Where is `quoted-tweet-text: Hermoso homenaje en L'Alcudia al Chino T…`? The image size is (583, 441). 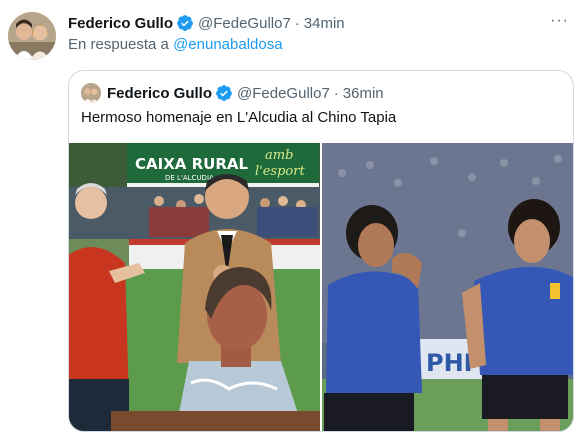
quoted-tweet-text: Hermoso homenaje en L'Alcudia al Chino T… is located at coordinates (239, 117).